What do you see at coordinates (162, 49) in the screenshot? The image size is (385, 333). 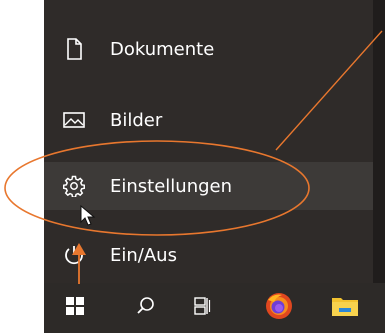 I see `menu-item-label: Dokumente` at bounding box center [162, 49].